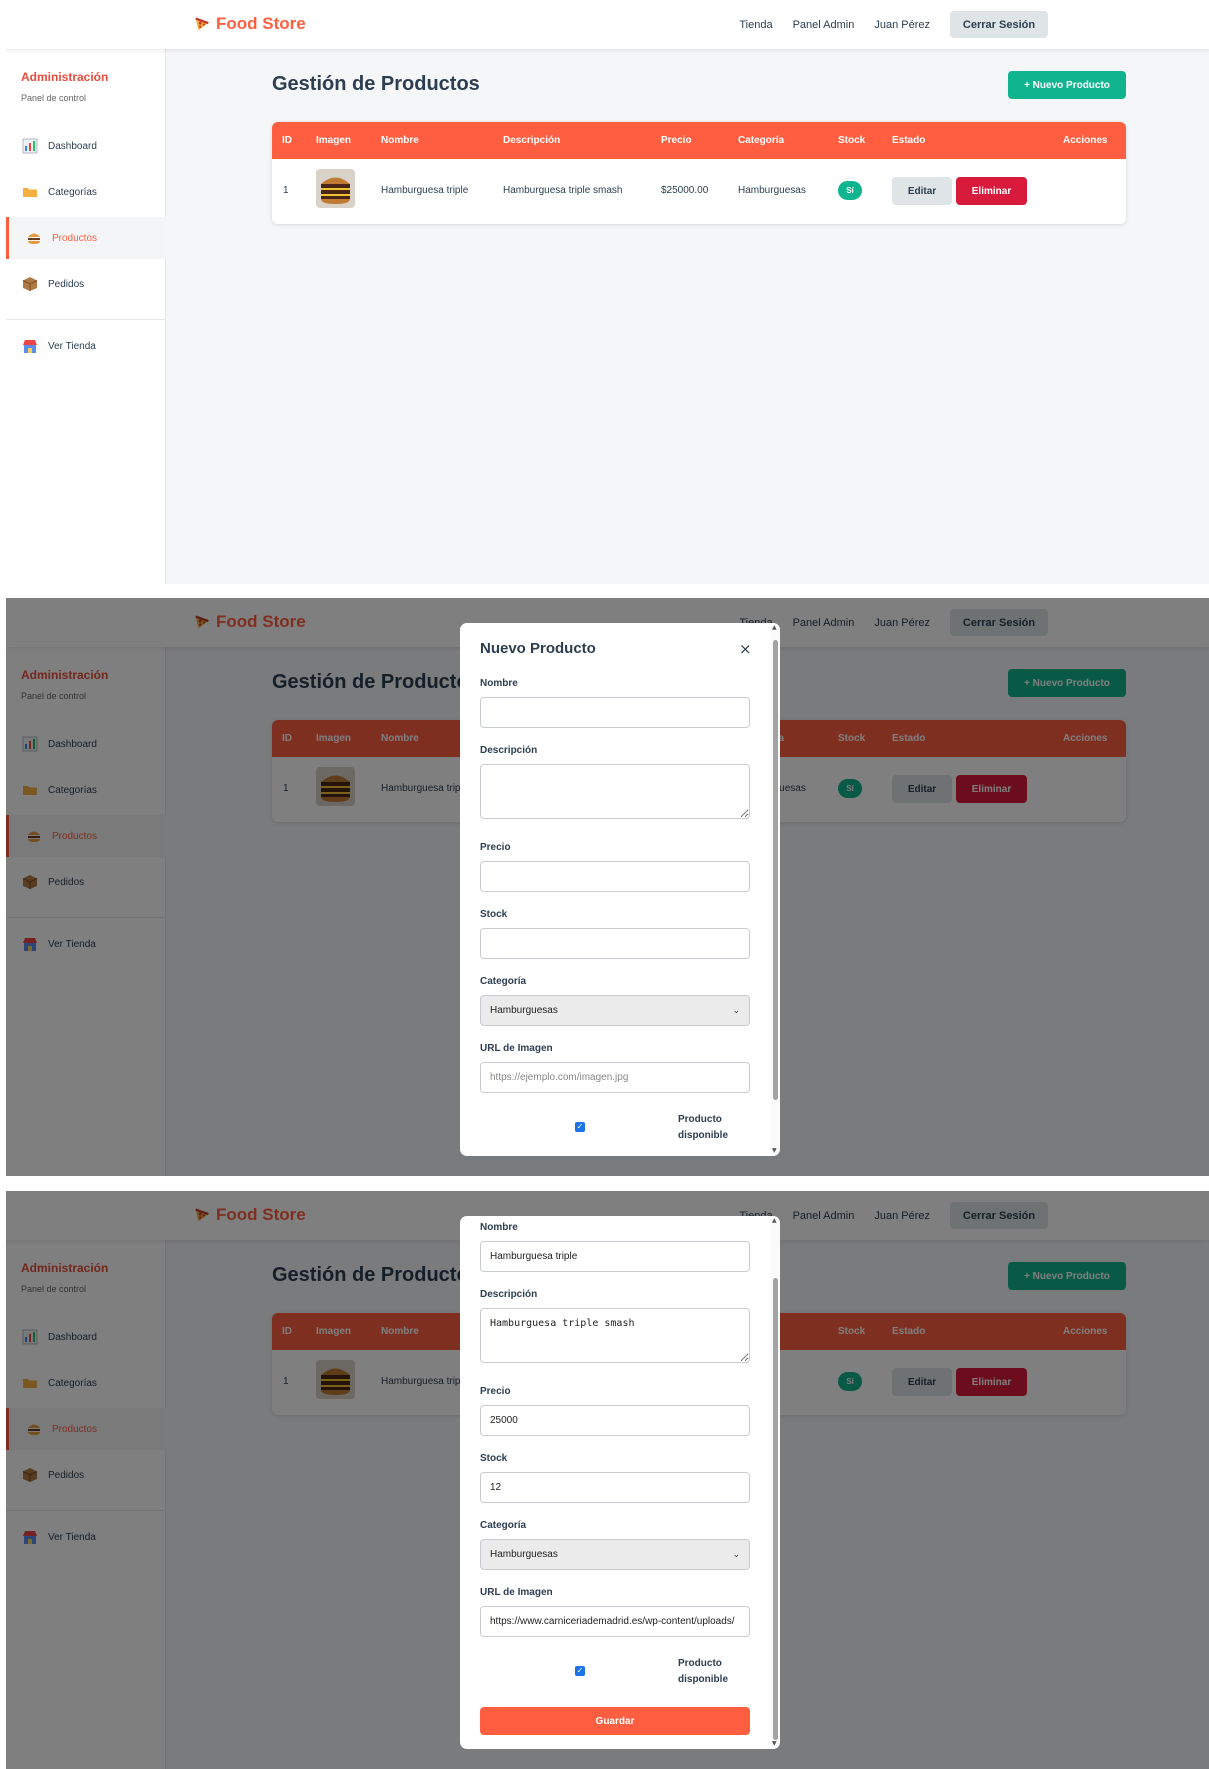  Describe the element at coordinates (615, 1721) in the screenshot. I see `save-button: Guardar` at that location.